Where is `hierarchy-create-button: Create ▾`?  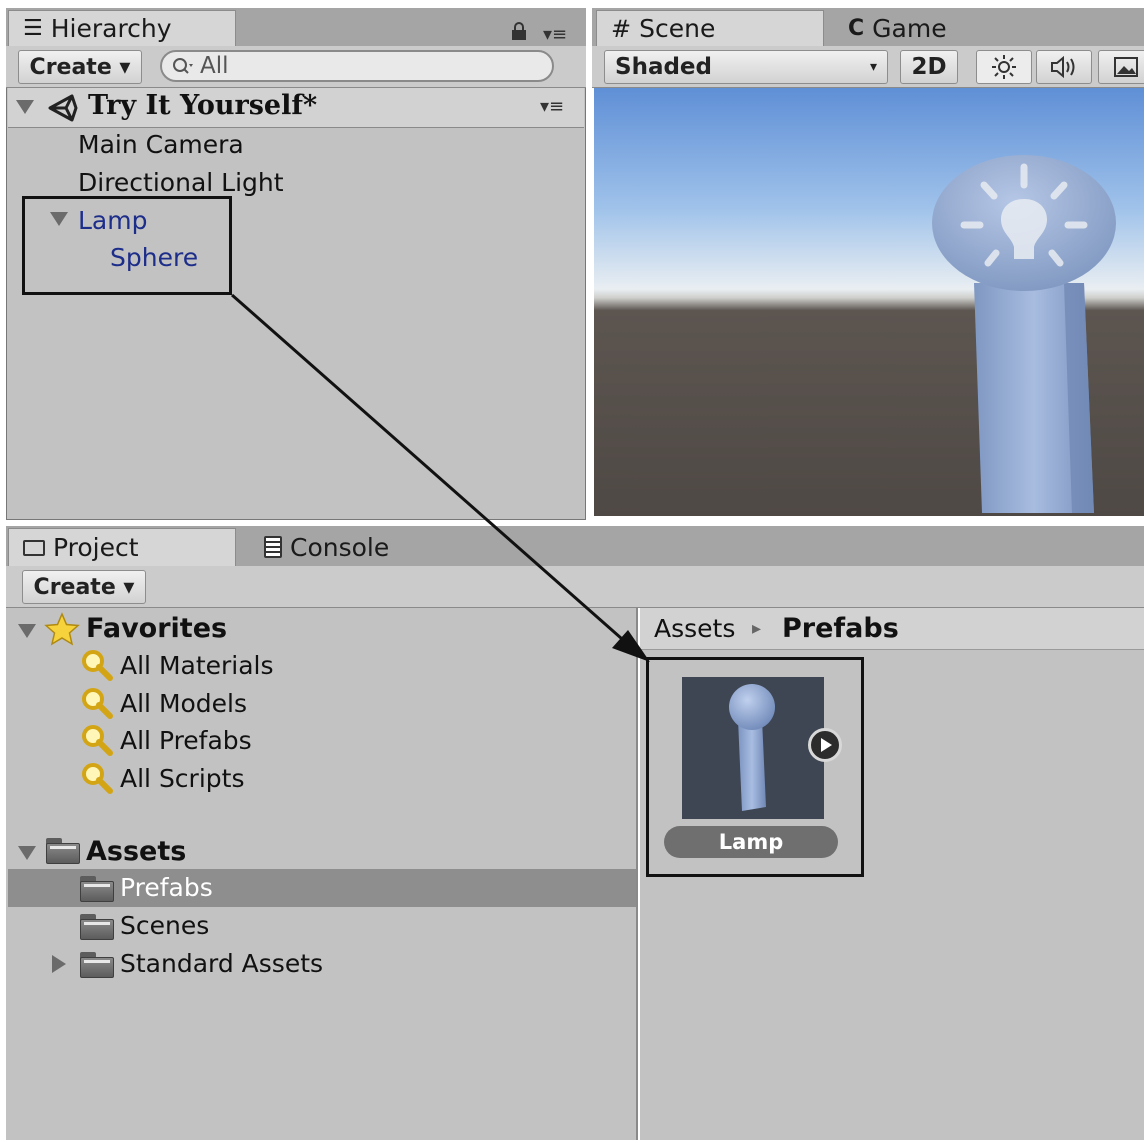 hierarchy-create-button: Create ▾ is located at coordinates (80, 67).